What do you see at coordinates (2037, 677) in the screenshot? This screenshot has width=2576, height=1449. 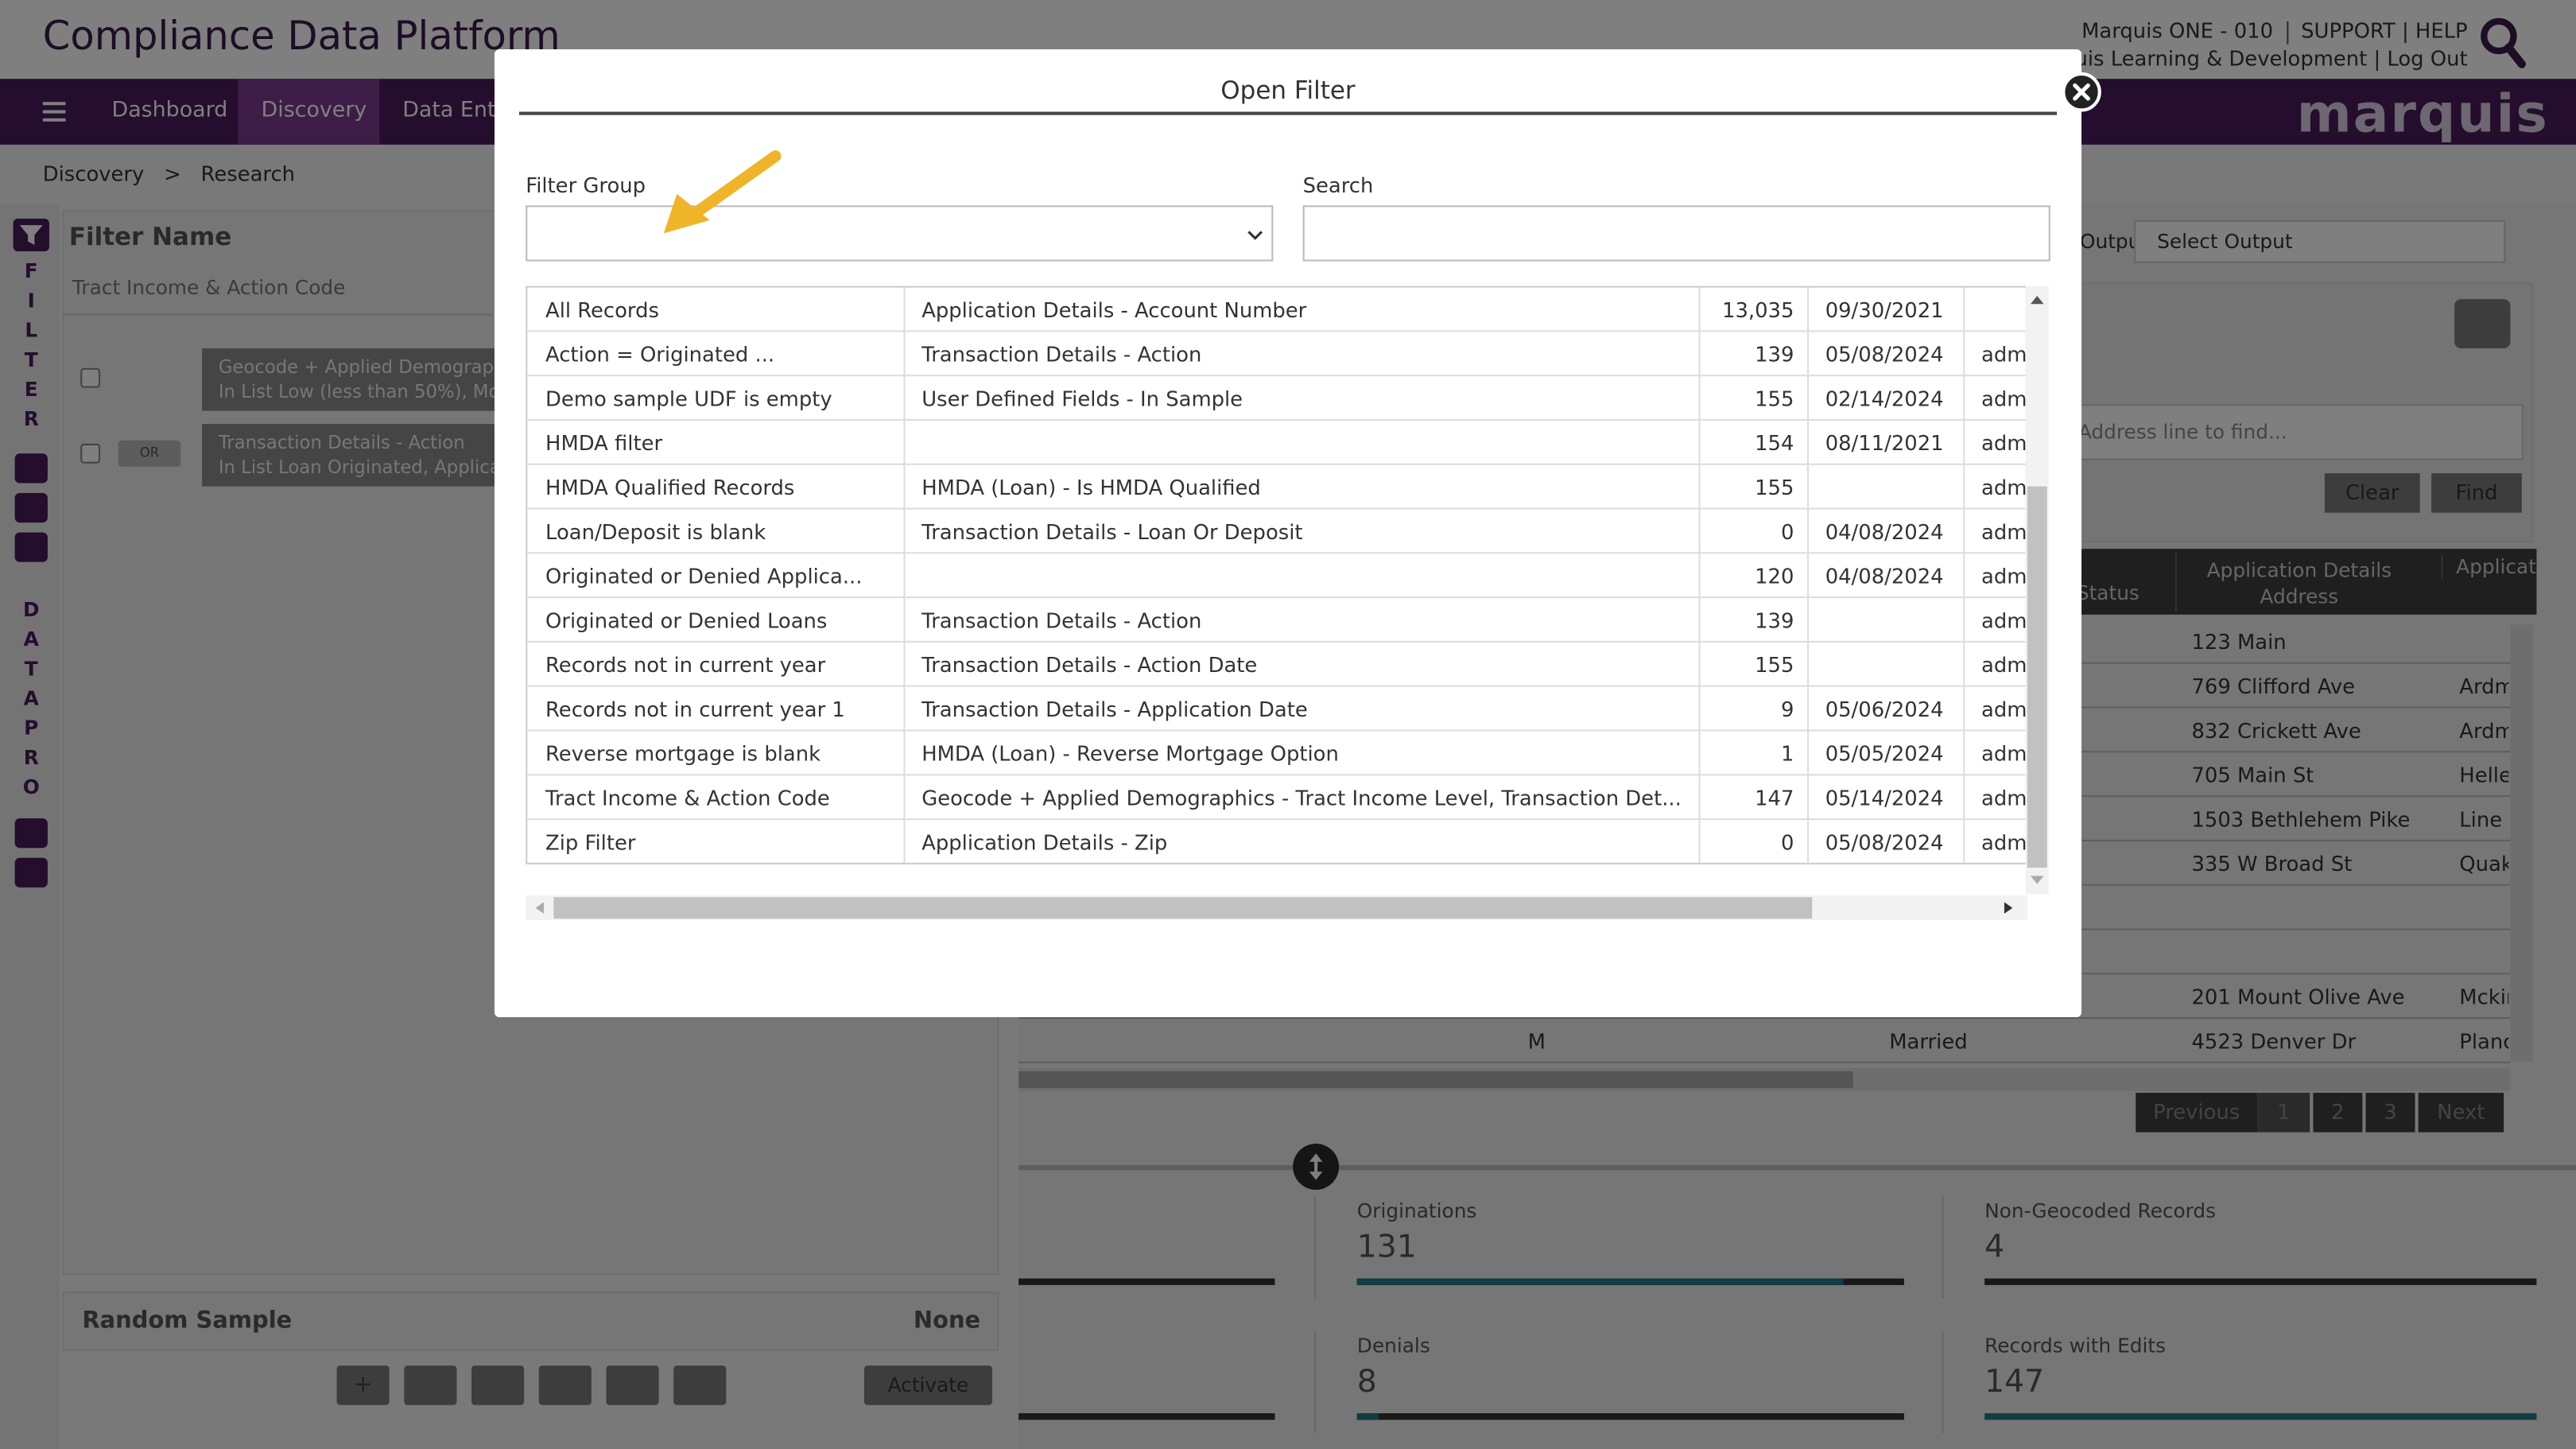 I see `grid-vertical-scroll-thumb` at bounding box center [2037, 677].